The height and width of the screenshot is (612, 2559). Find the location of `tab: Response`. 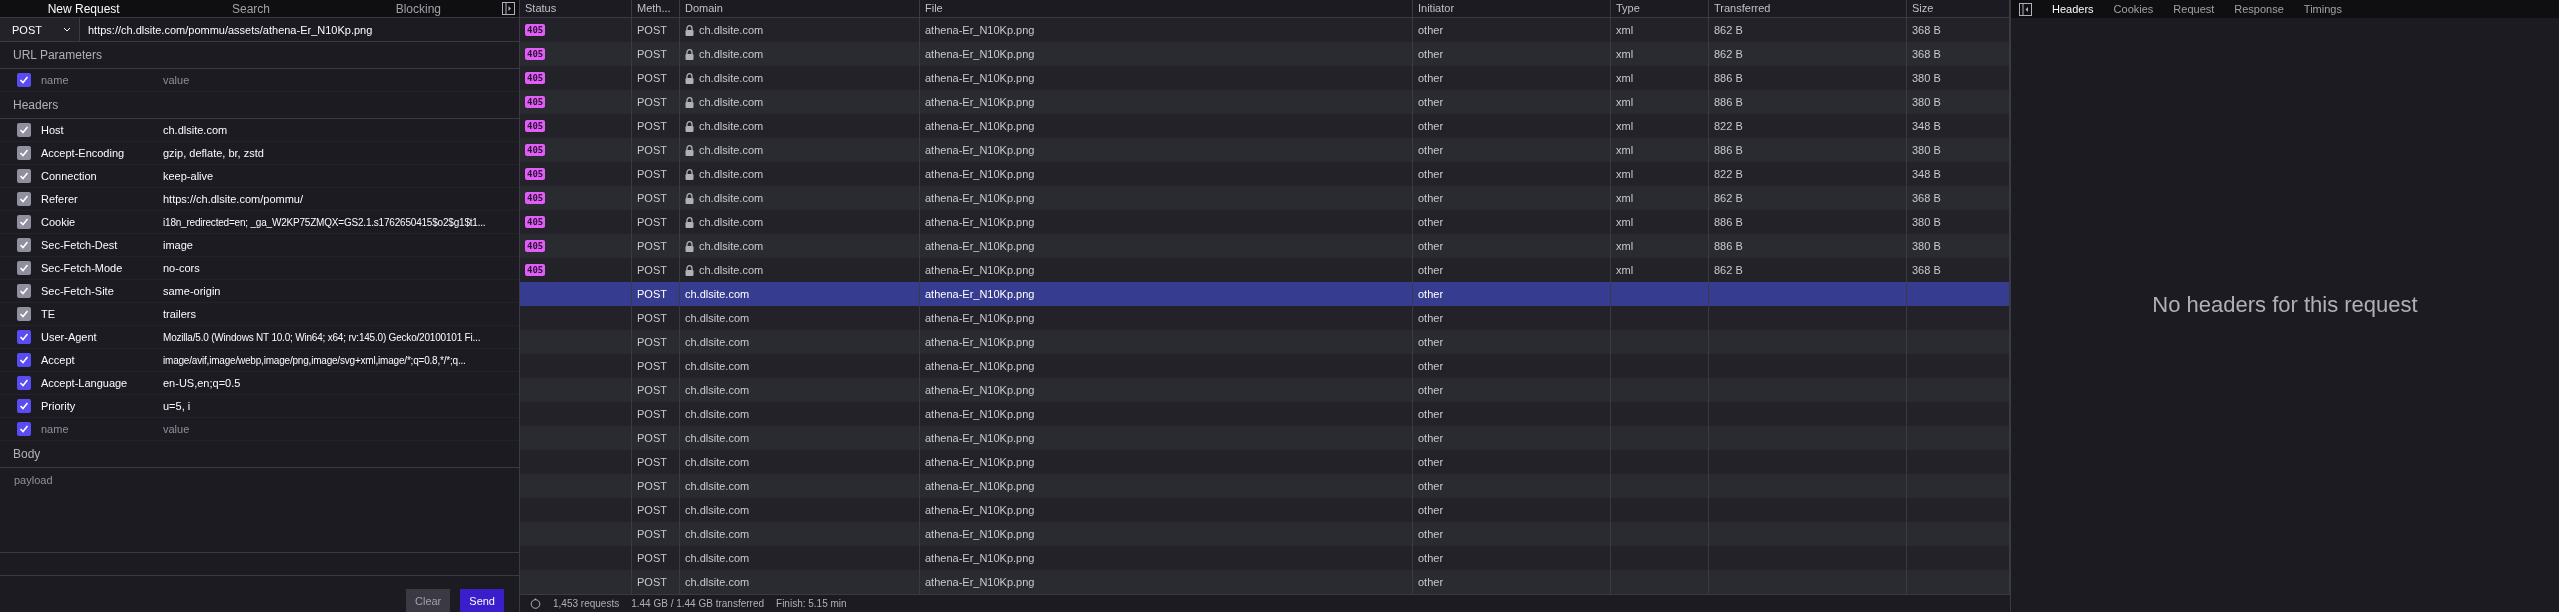

tab: Response is located at coordinates (2259, 9).